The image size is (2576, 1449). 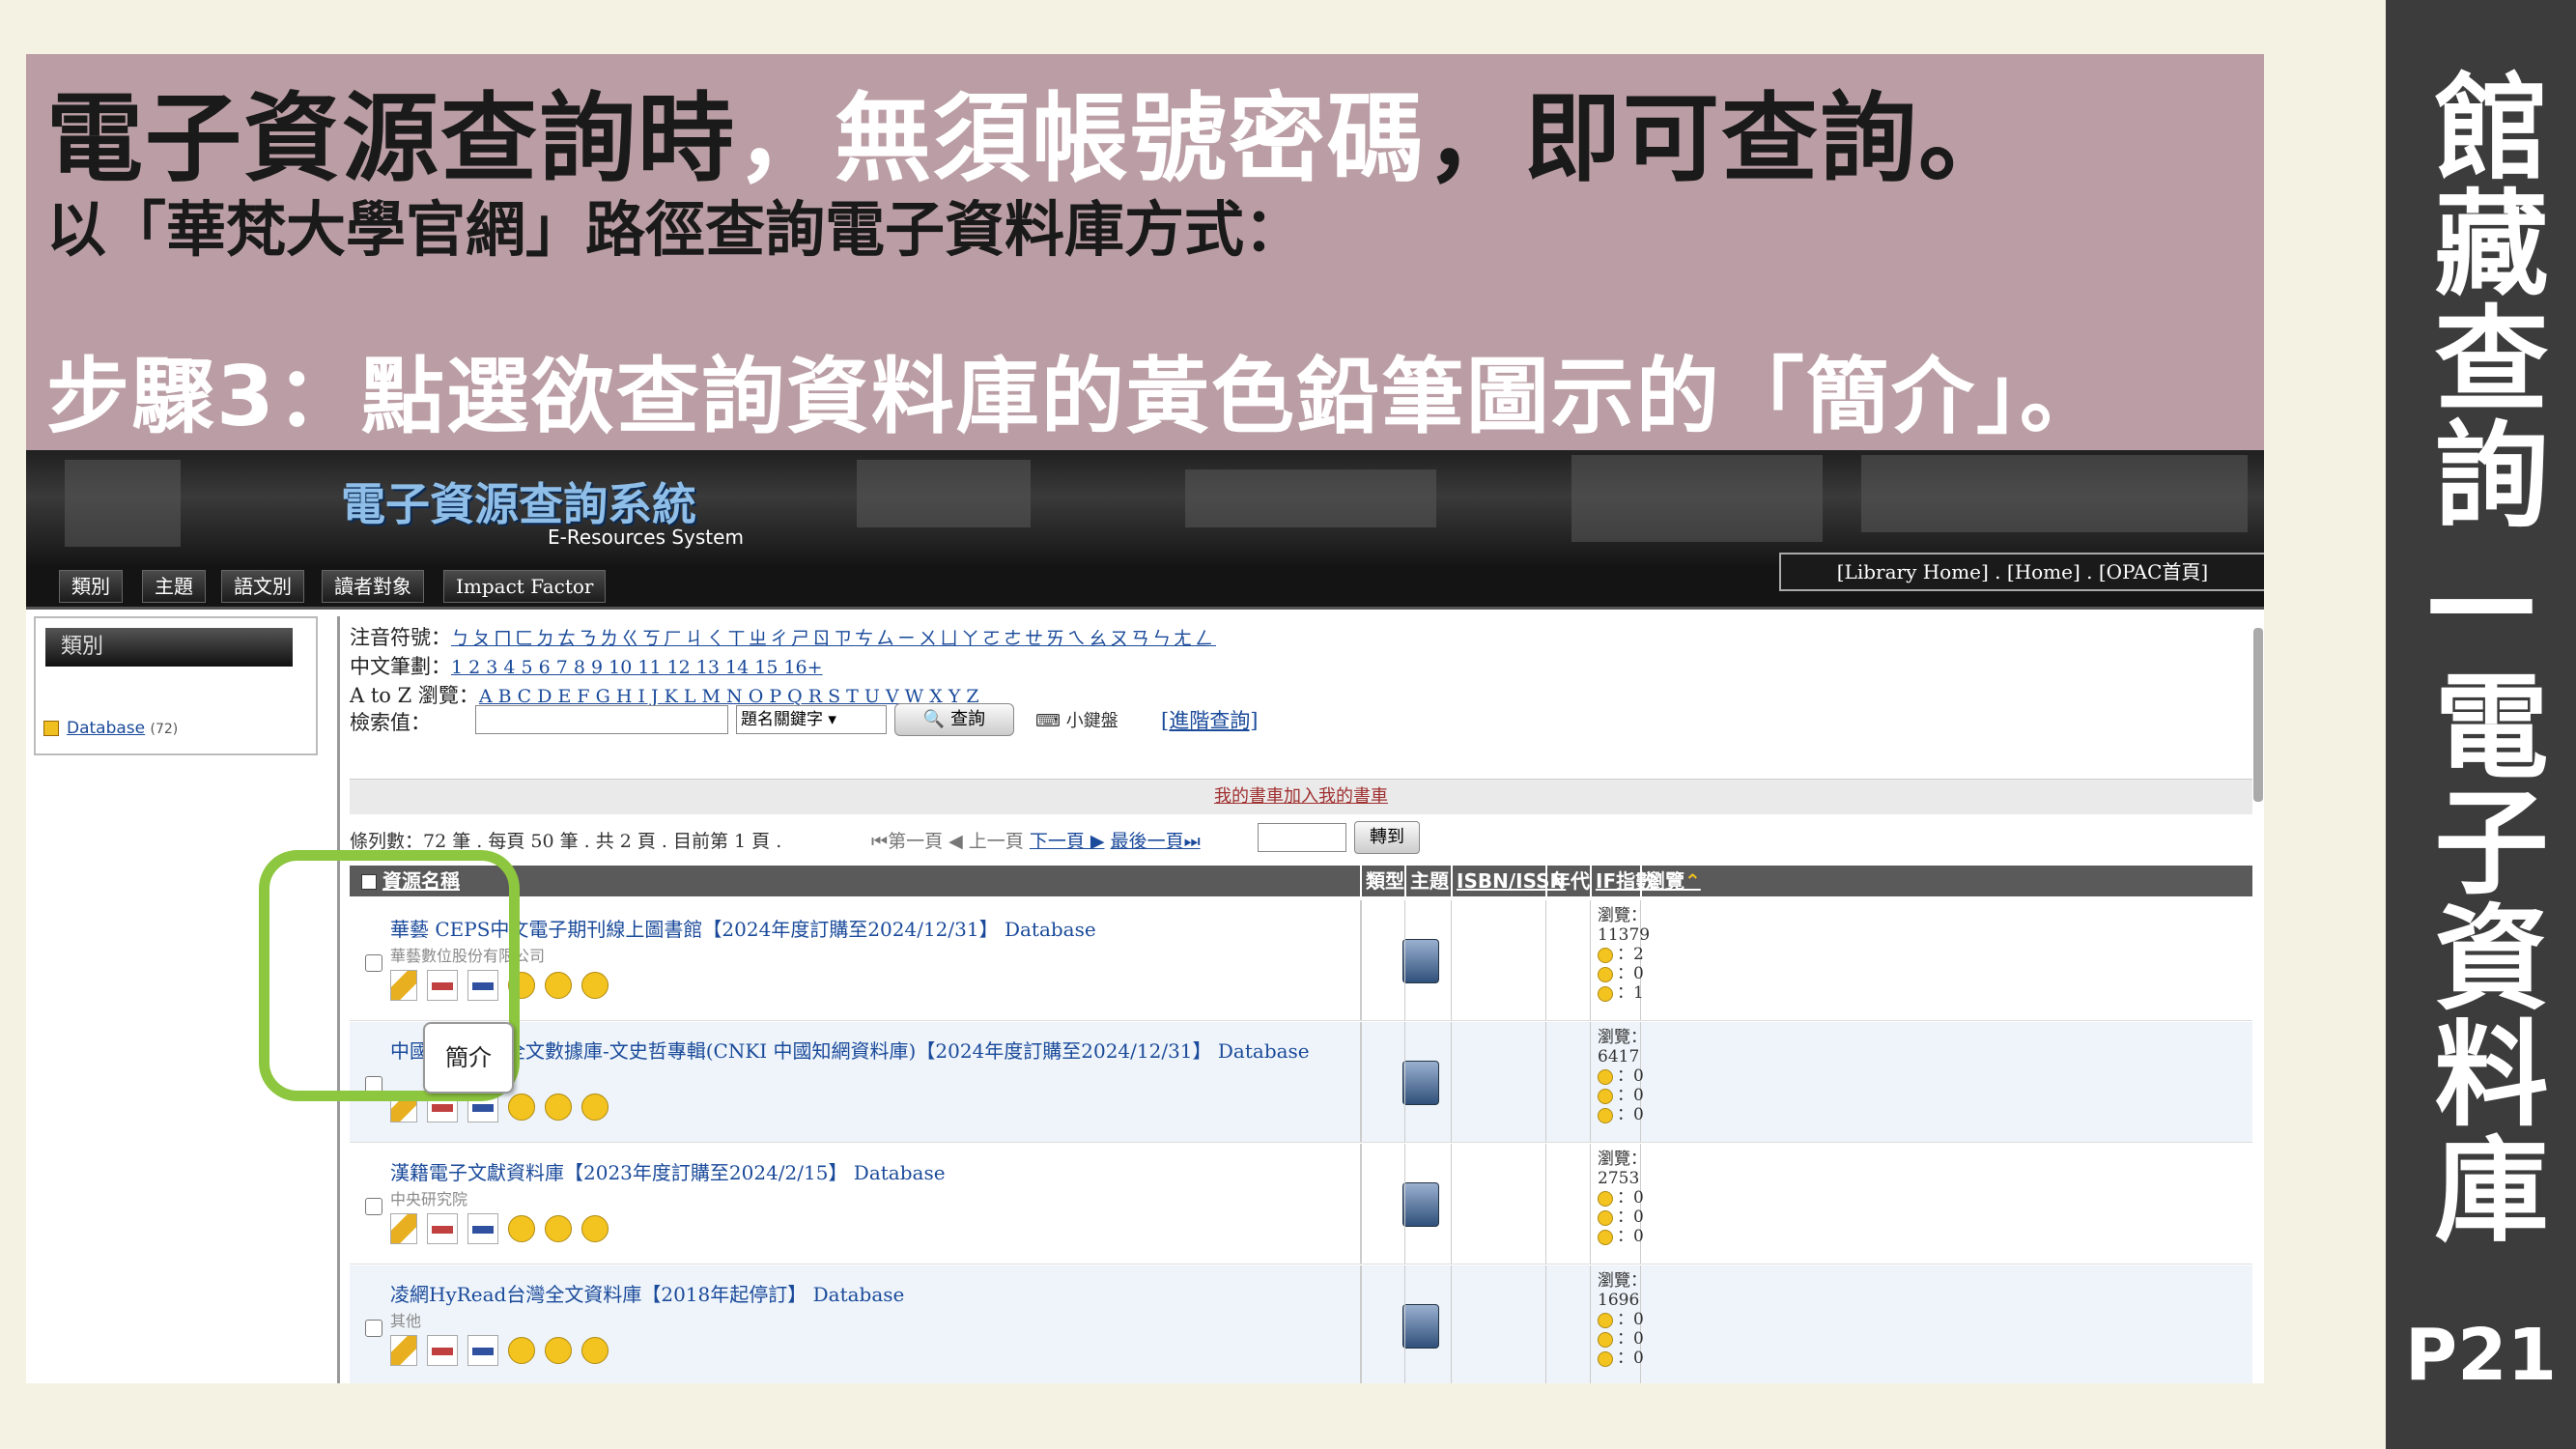 What do you see at coordinates (833, 638) in the screenshot?
I see `zhuyin-links: ㄅㄆㄇㄈㄉㄊㄋㄌㄍㄎㄏㄐㄑㄒㄓㄔㄕㄖㄗㄘㄙㄧㄨㄩㄚㄛㄜㄝㄞㄟㄠㄡㄢㄣㄤㄥ` at bounding box center [833, 638].